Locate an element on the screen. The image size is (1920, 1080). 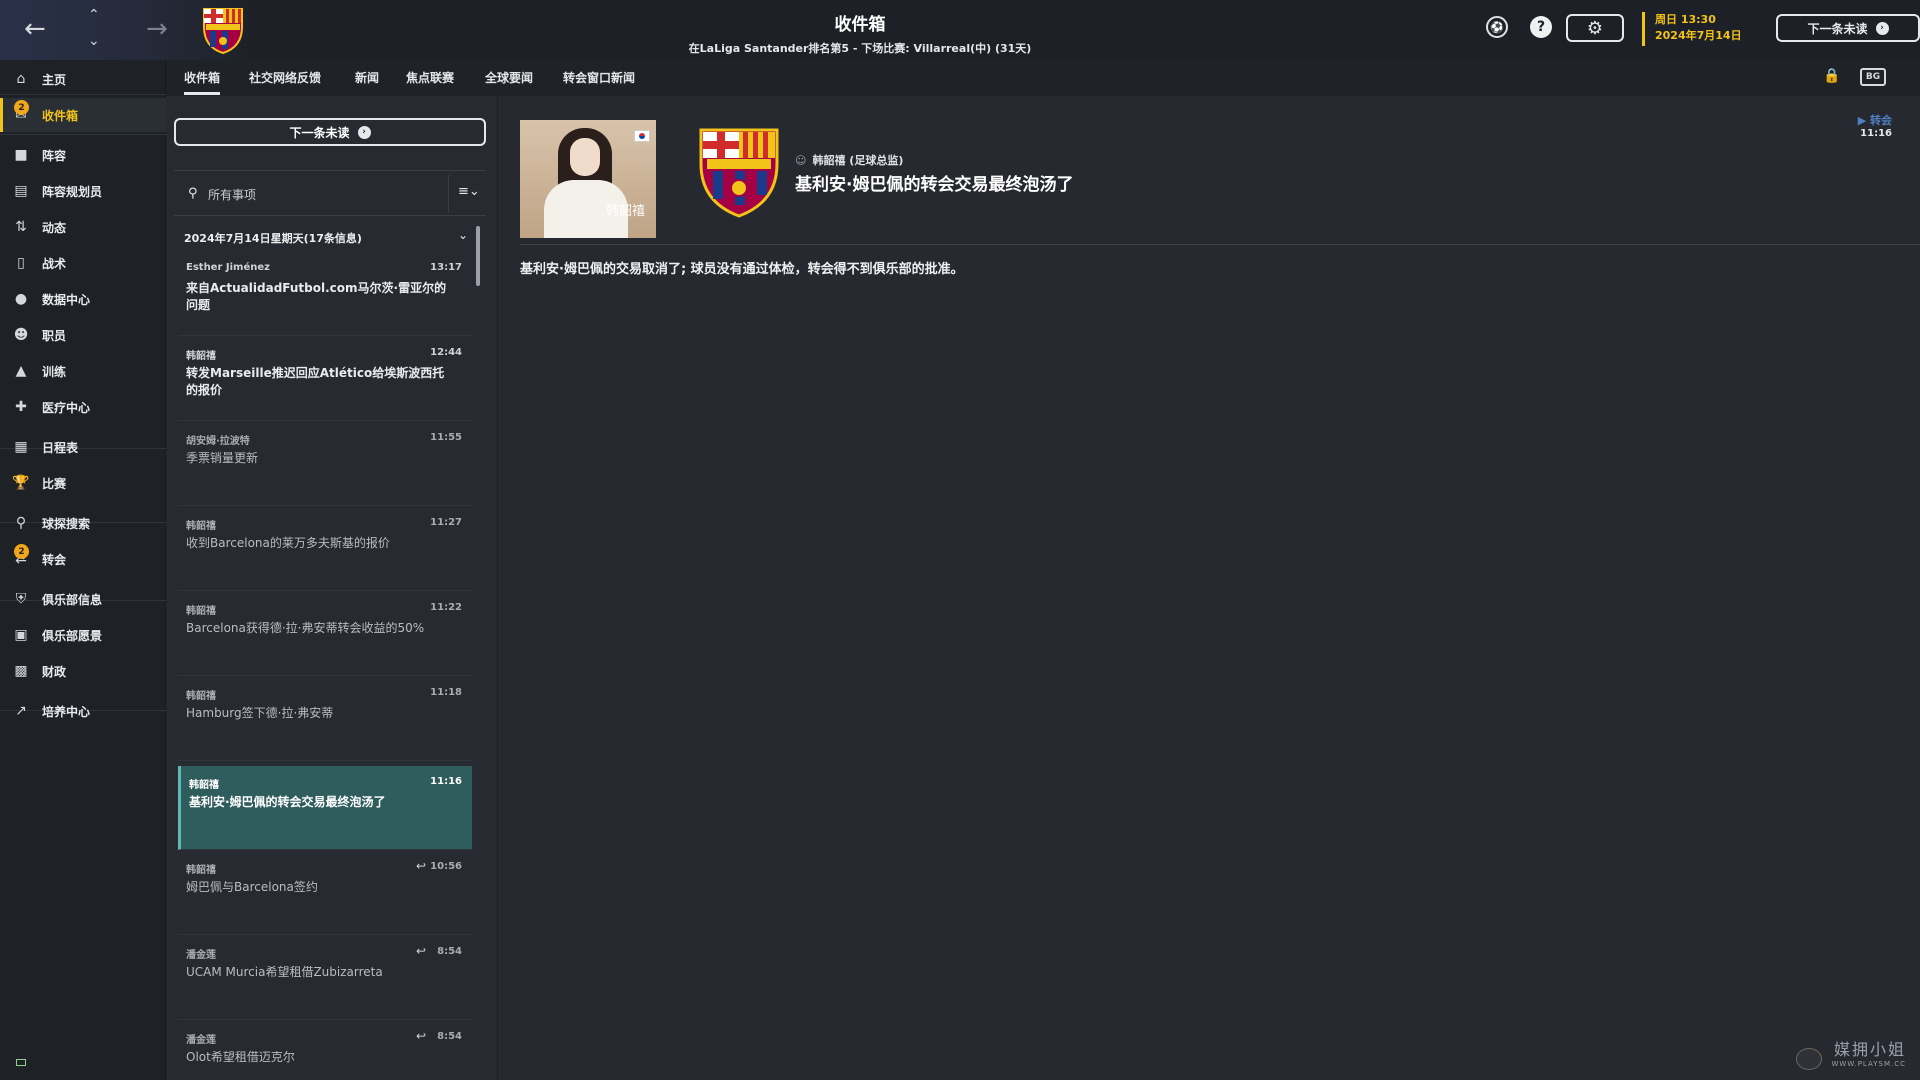
sidebar-item-dynamics: ⇅ 动态 is located at coordinates (83, 227).